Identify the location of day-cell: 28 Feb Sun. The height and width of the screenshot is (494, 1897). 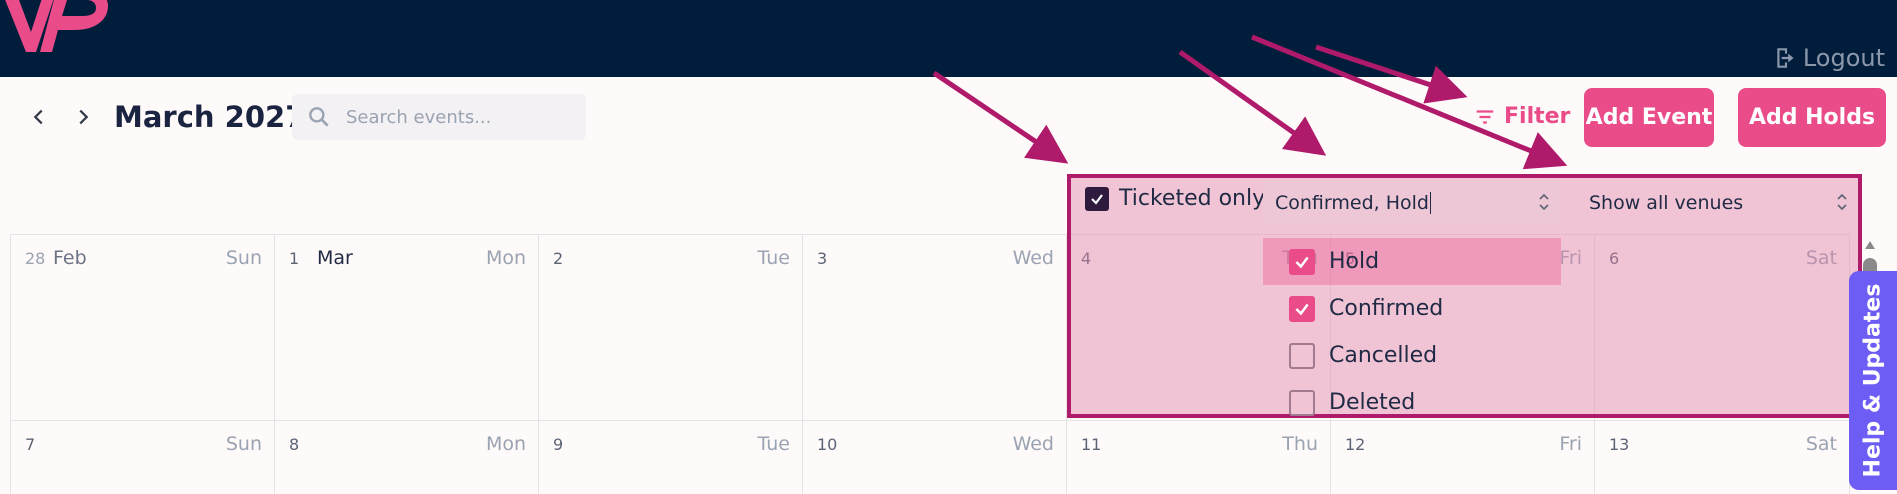
(142, 328).